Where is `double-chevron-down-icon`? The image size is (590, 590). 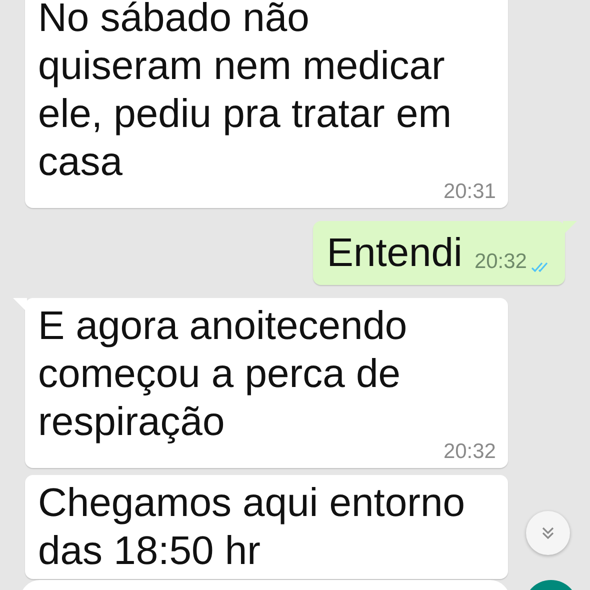
double-chevron-down-icon is located at coordinates (548, 533).